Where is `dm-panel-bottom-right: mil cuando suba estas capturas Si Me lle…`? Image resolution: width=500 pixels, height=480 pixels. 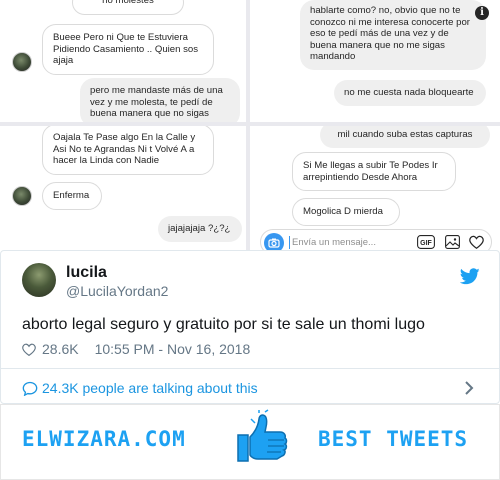 dm-panel-bottom-right: mil cuando suba estas capturas Si Me lle… is located at coordinates (375, 188).